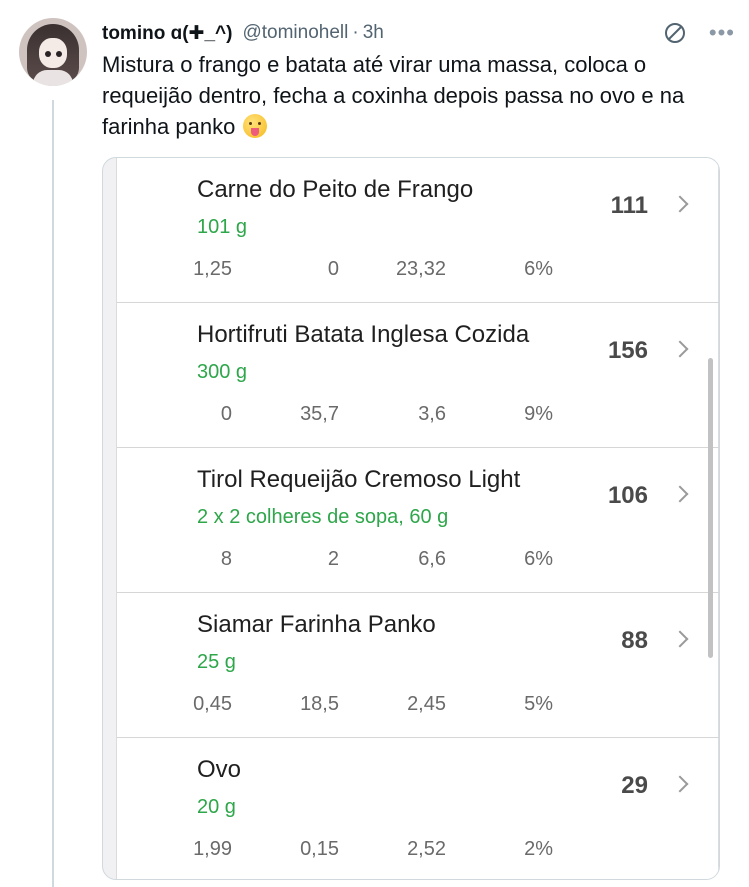 The width and height of the screenshot is (749, 887). Describe the element at coordinates (212, 704) in the screenshot. I see `macro-value: 0,45` at that location.